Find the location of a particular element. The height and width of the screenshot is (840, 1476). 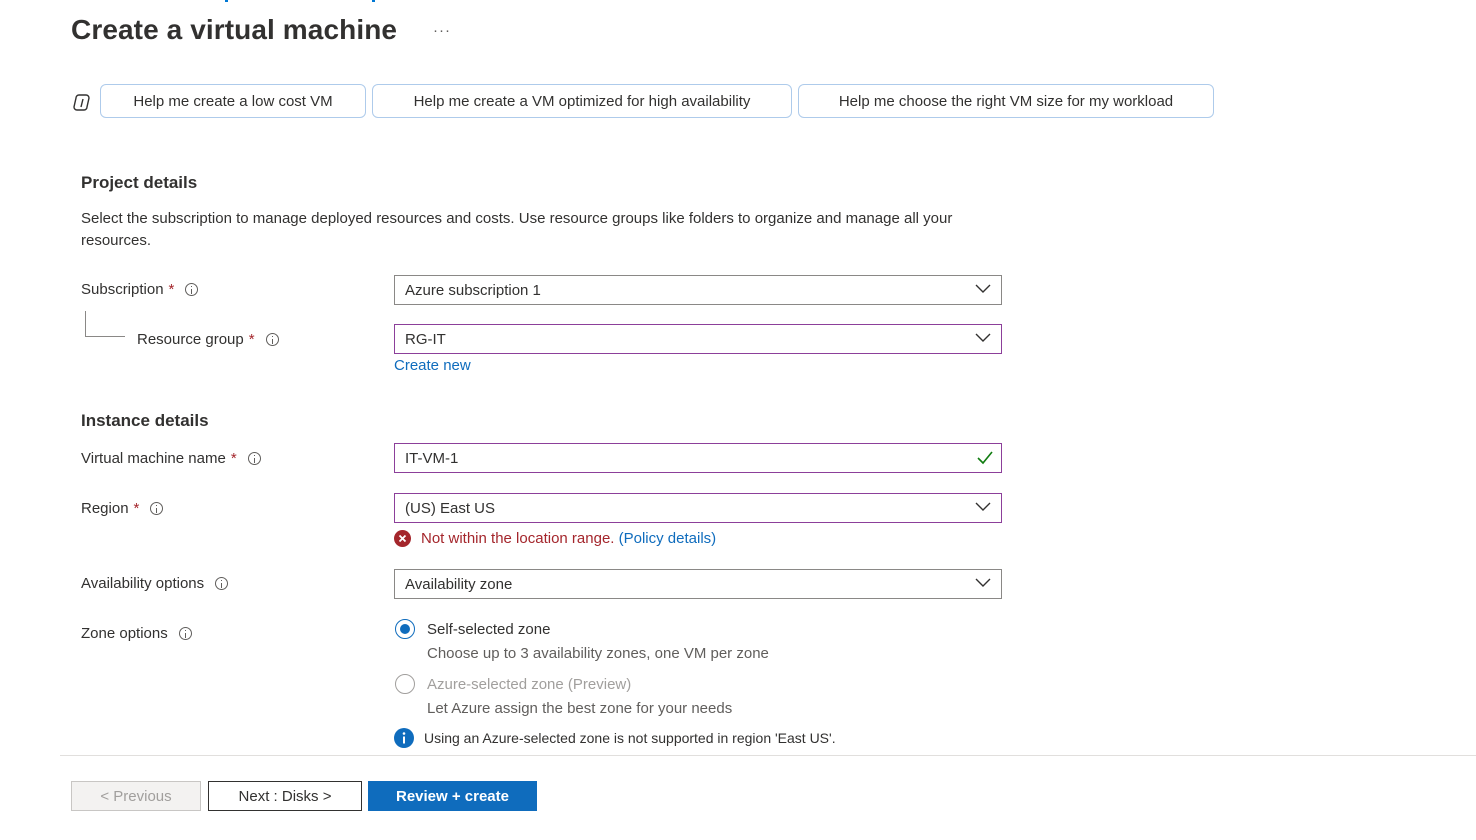

azure-selected-zone-label: Azure-selected zone (Preview) is located at coordinates (529, 684).